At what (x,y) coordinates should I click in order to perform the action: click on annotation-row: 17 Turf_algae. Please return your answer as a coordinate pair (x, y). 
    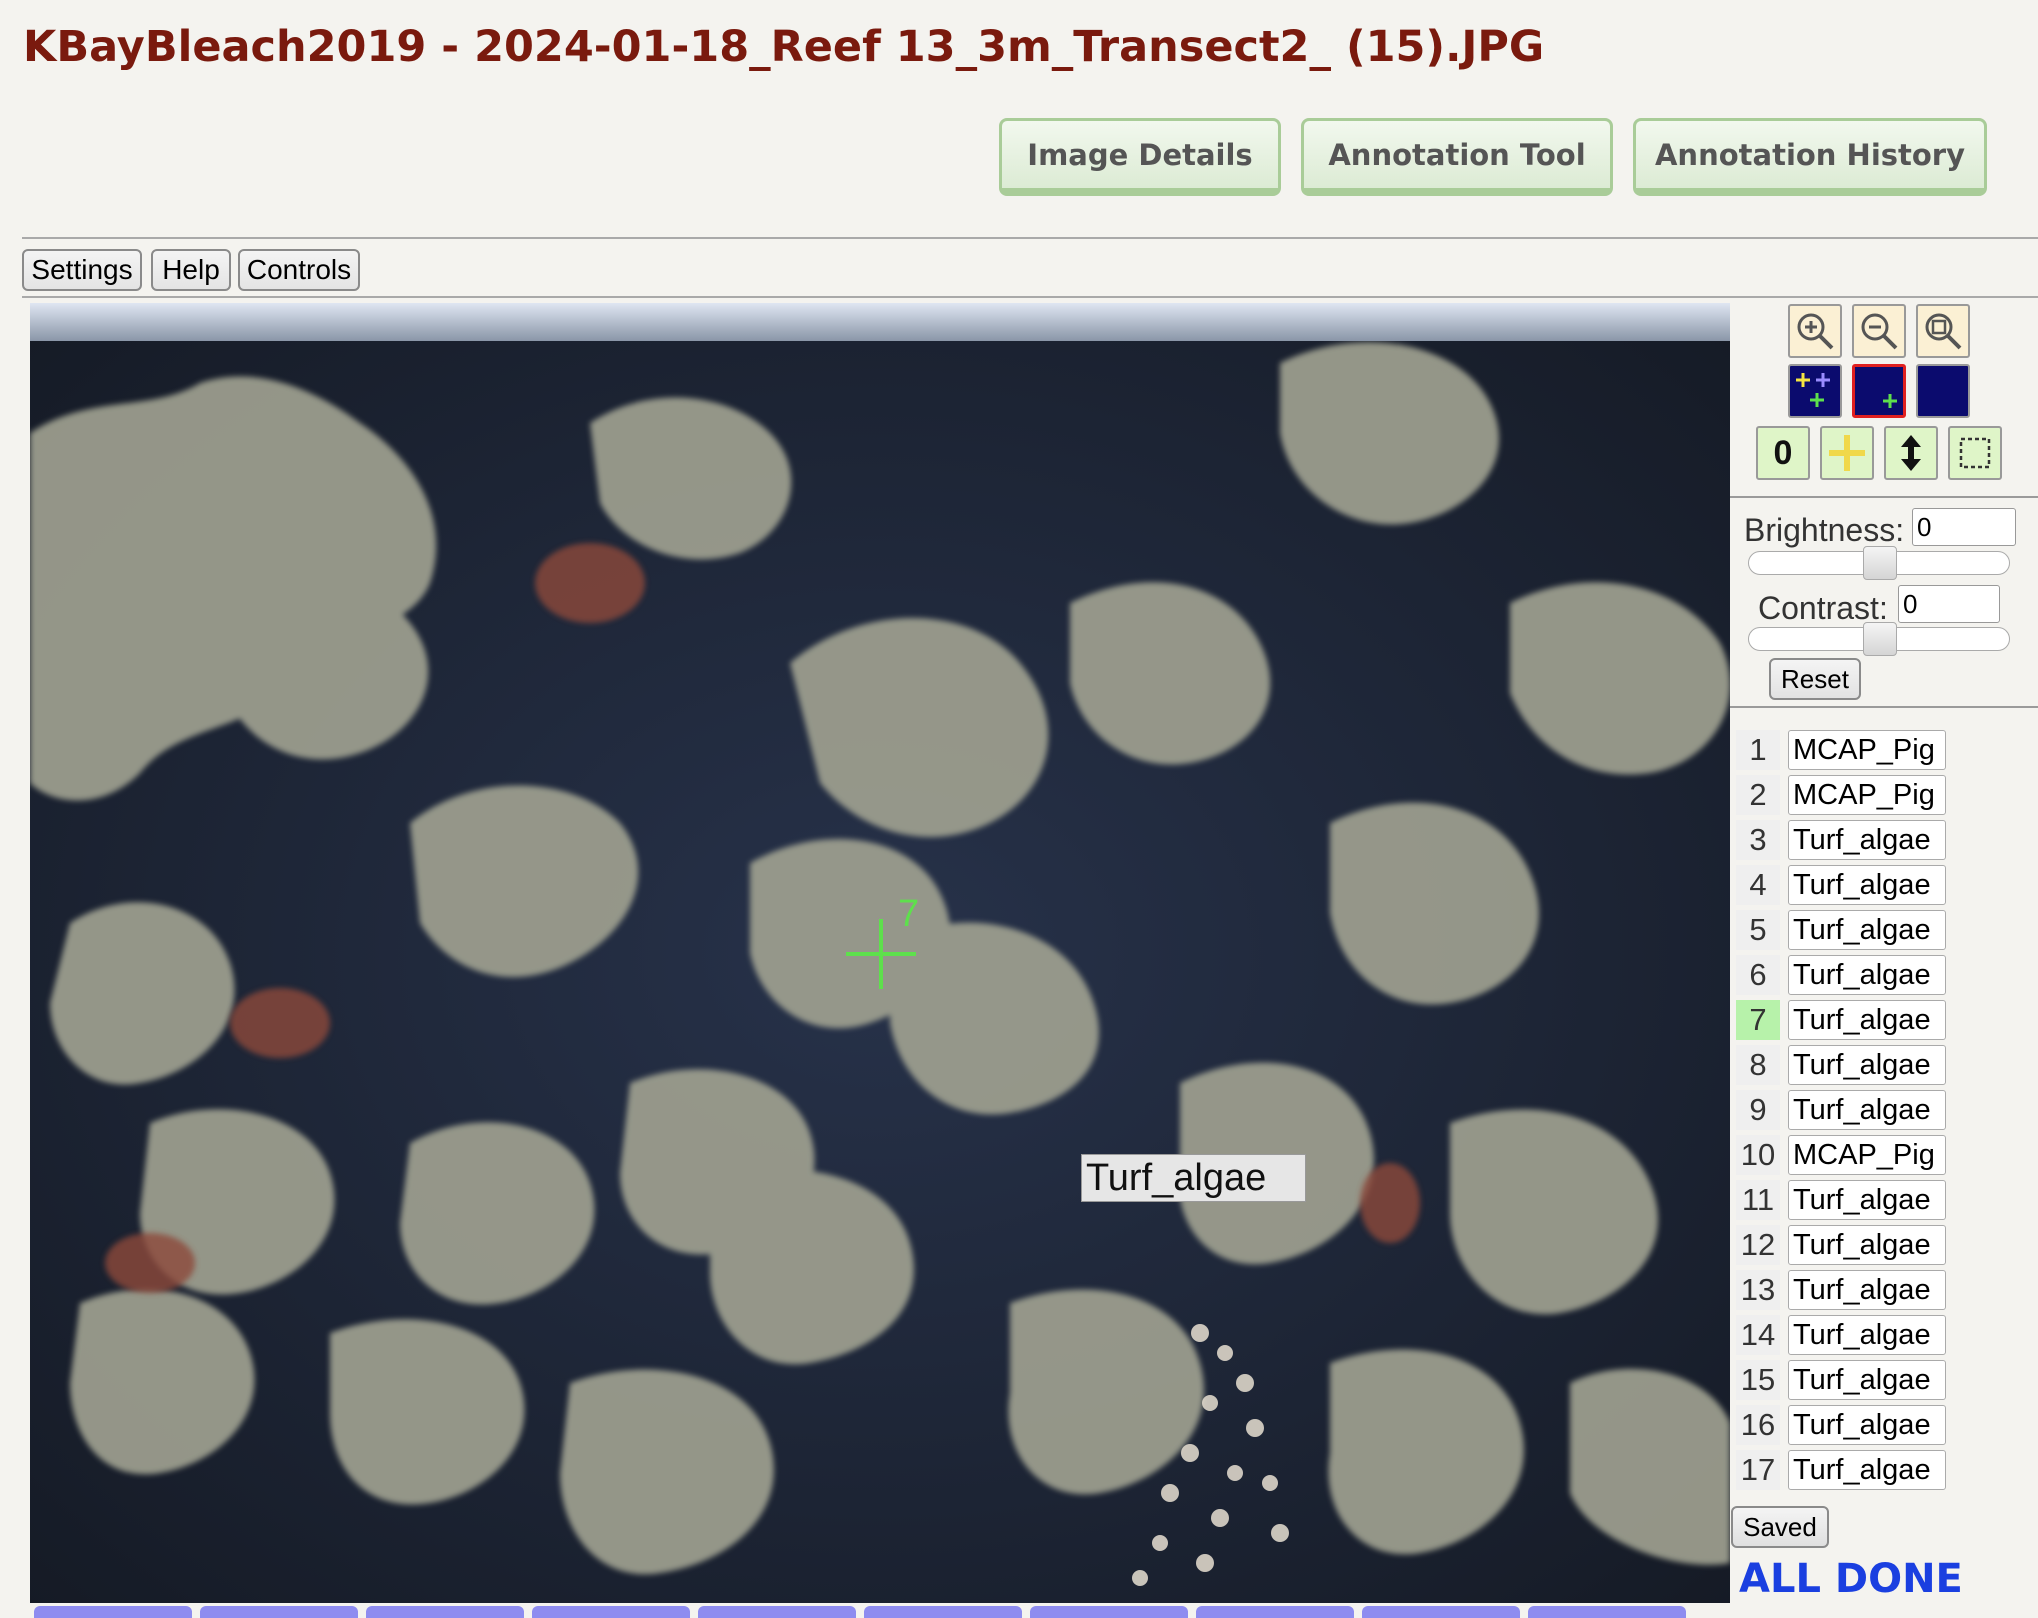
    Looking at the image, I should click on (1844, 1470).